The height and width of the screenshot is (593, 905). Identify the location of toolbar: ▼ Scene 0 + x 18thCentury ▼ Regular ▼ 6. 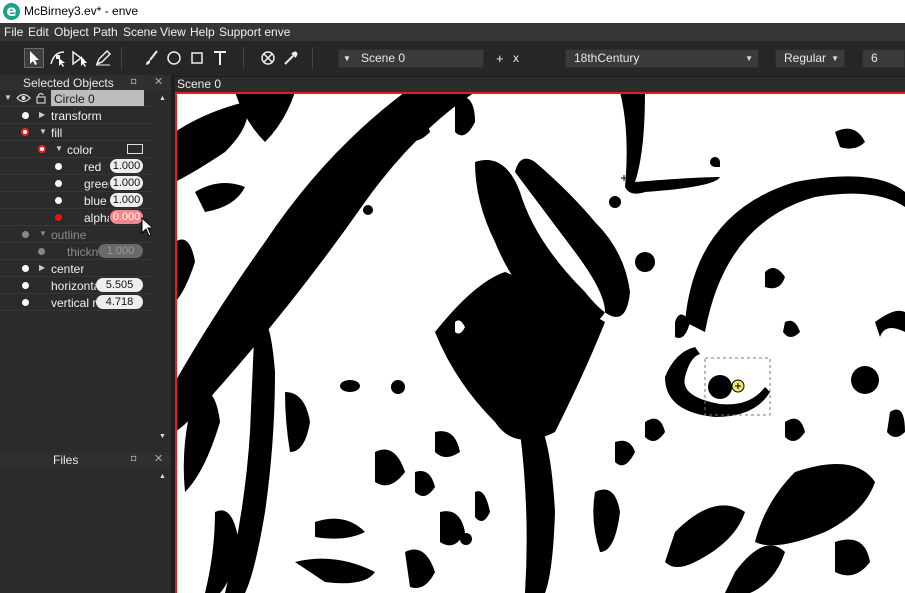
(452, 59).